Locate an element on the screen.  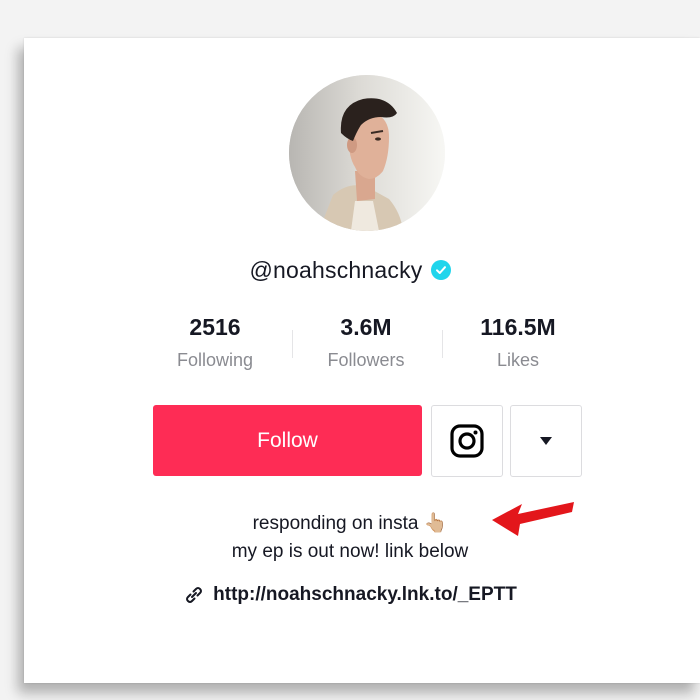
stat-label: Likes is located at coordinates (518, 360).